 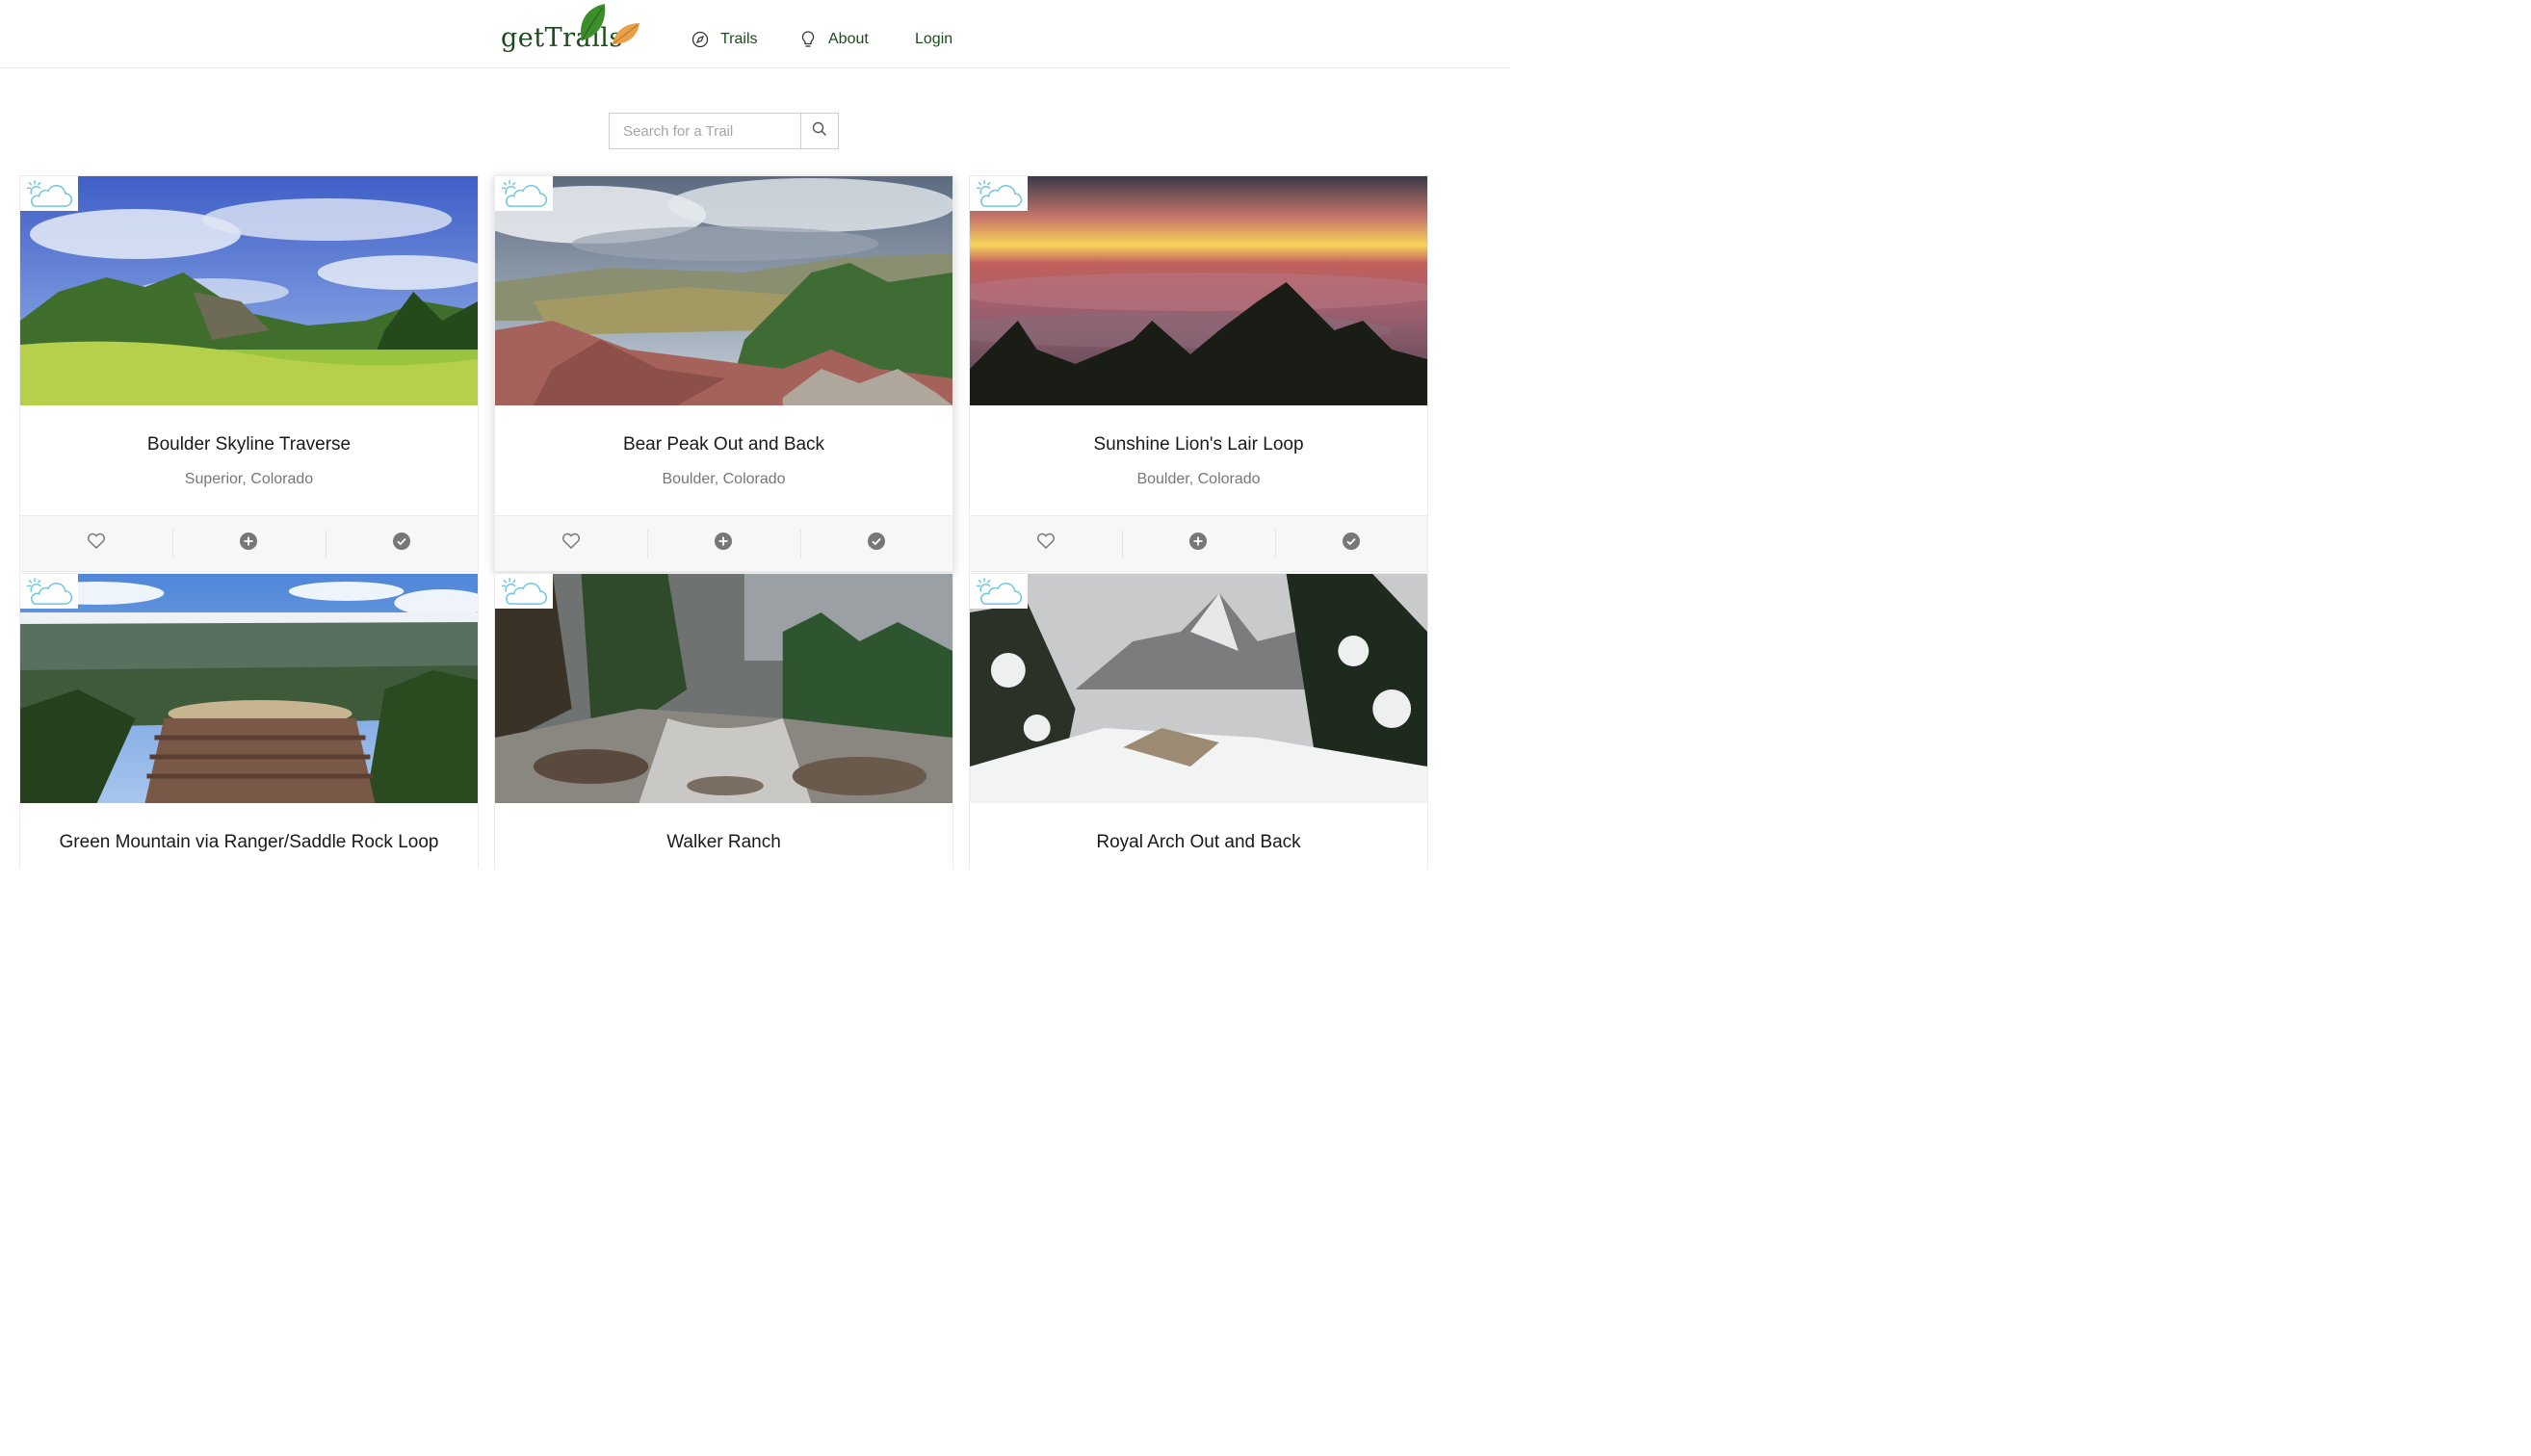 I want to click on search-icon, so click(x=819, y=131).